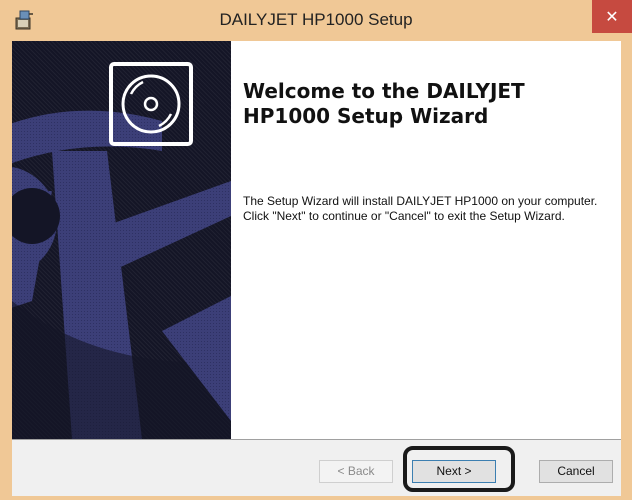 Image resolution: width=632 pixels, height=500 pixels. Describe the element at coordinates (316, 468) in the screenshot. I see `button-bar: < Back Next > Cancel` at that location.